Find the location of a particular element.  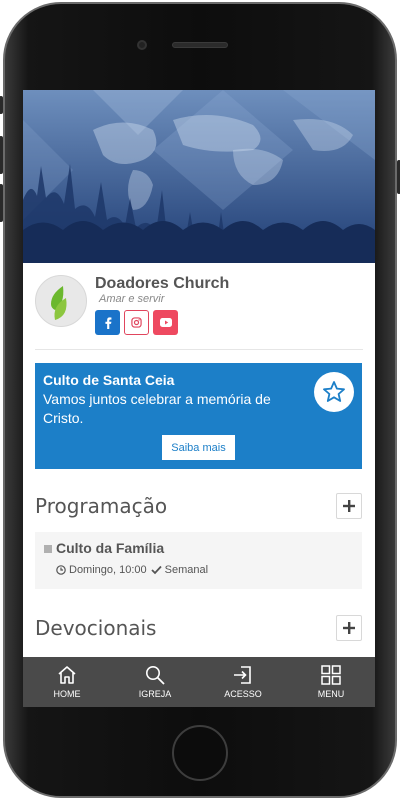

nav-menu: MENU is located at coordinates (331, 682).